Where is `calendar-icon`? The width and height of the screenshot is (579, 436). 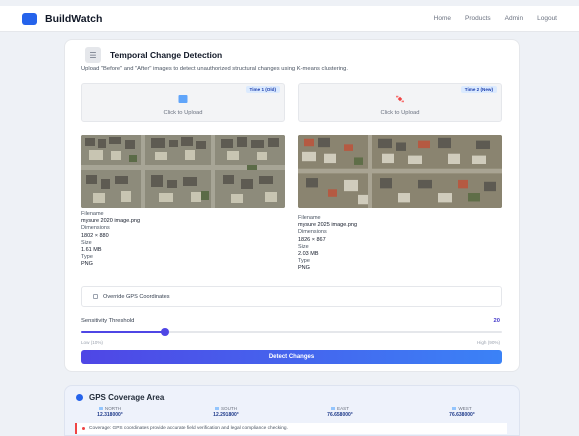
calendar-icon is located at coordinates (183, 99).